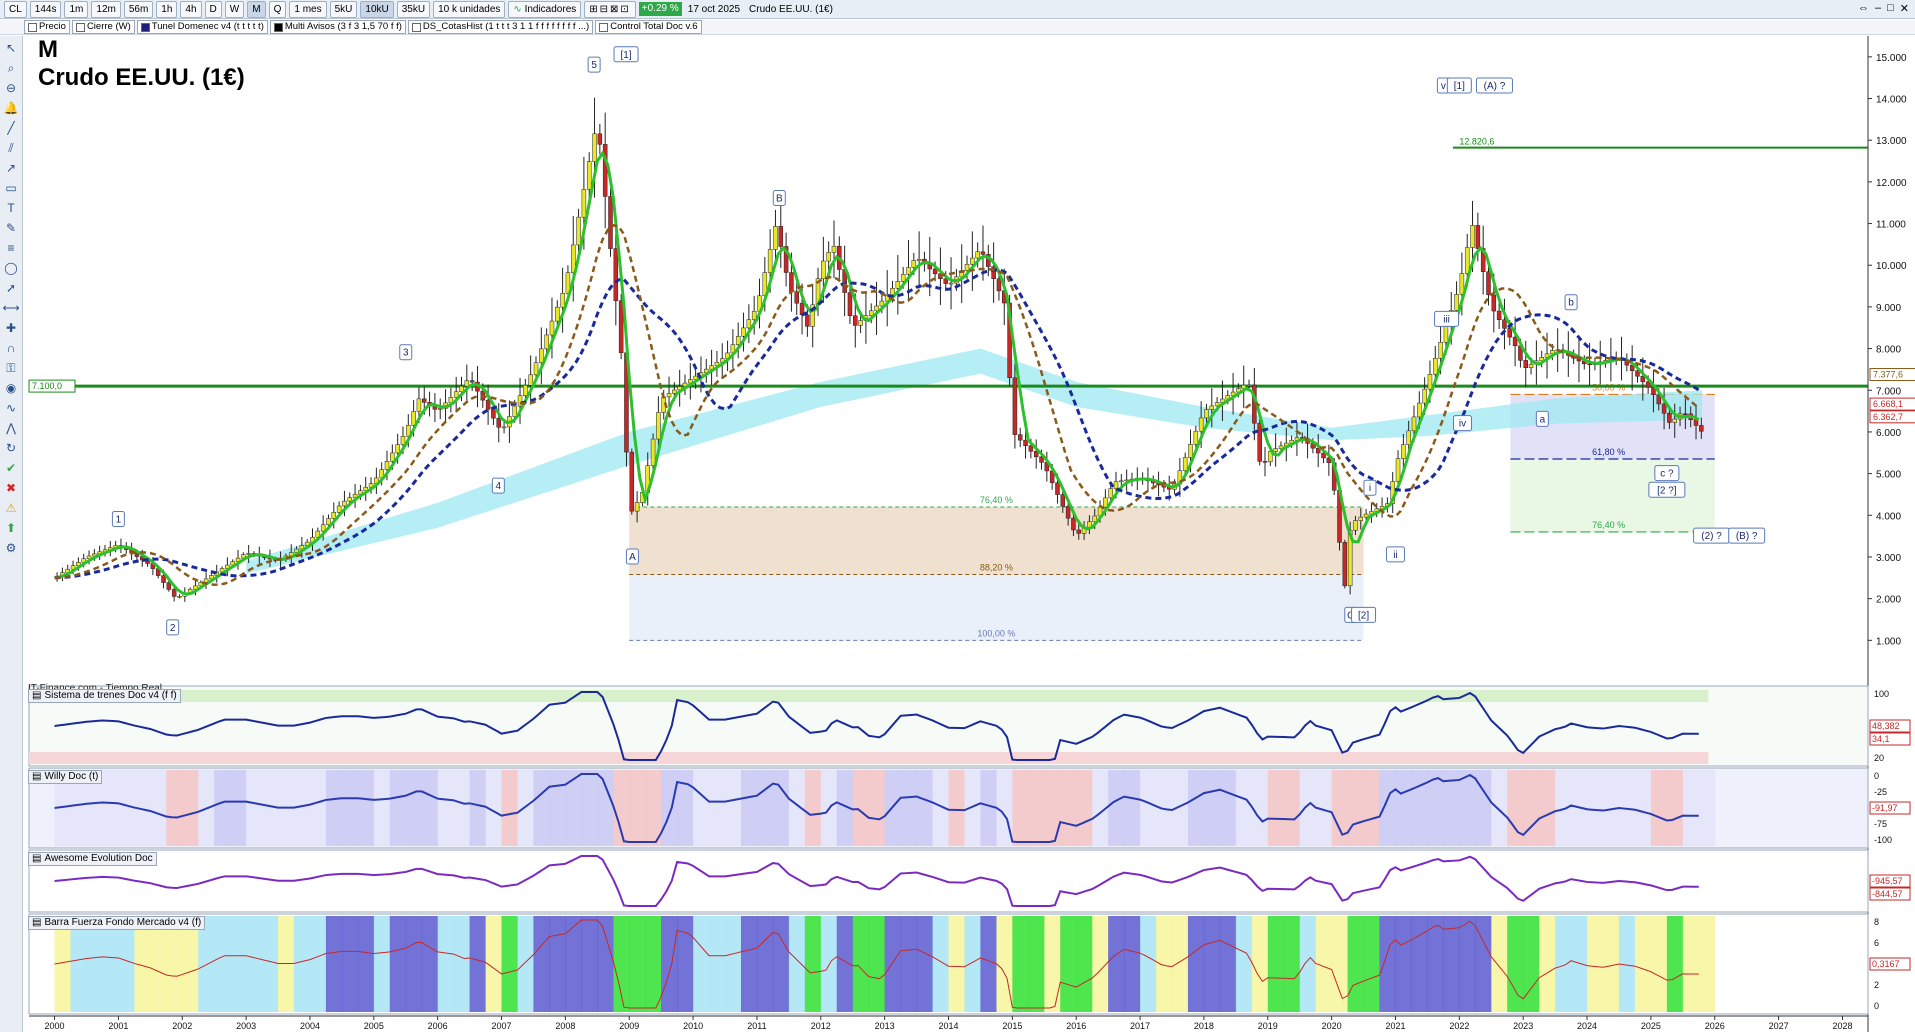 The height and width of the screenshot is (1032, 1915). Describe the element at coordinates (11, 148) in the screenshot. I see `channel-icon: ⫽` at that location.